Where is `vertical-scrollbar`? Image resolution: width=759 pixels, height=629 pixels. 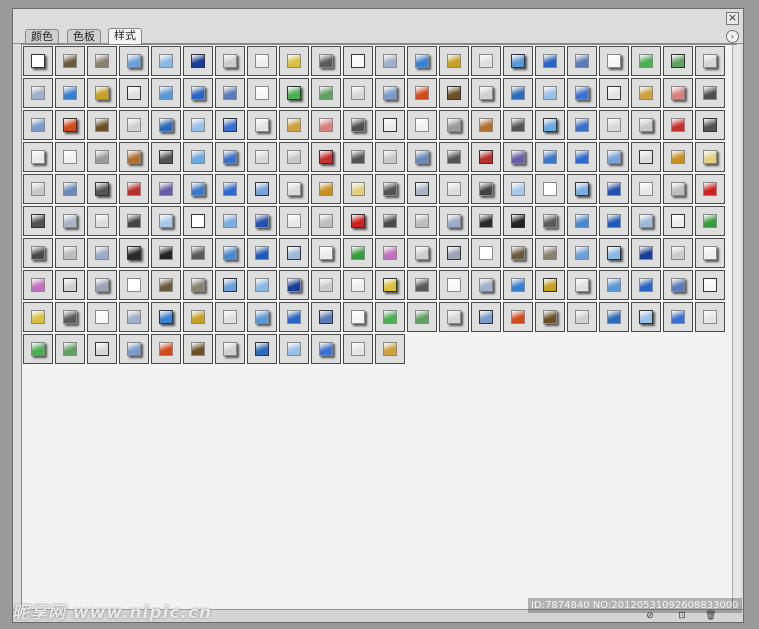 vertical-scrollbar is located at coordinates (736, 328).